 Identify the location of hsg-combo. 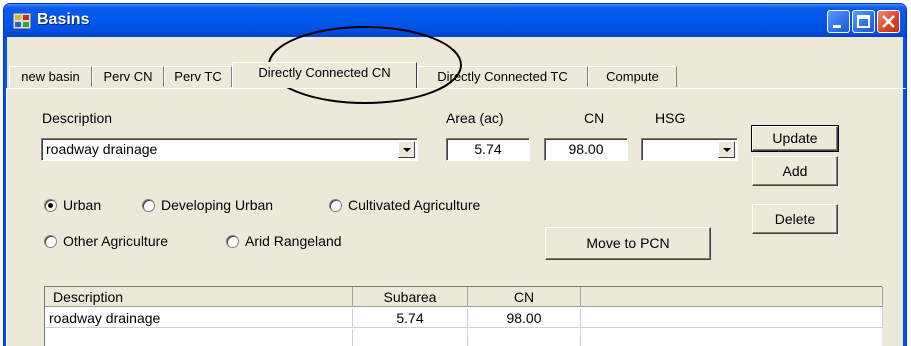
(689, 149).